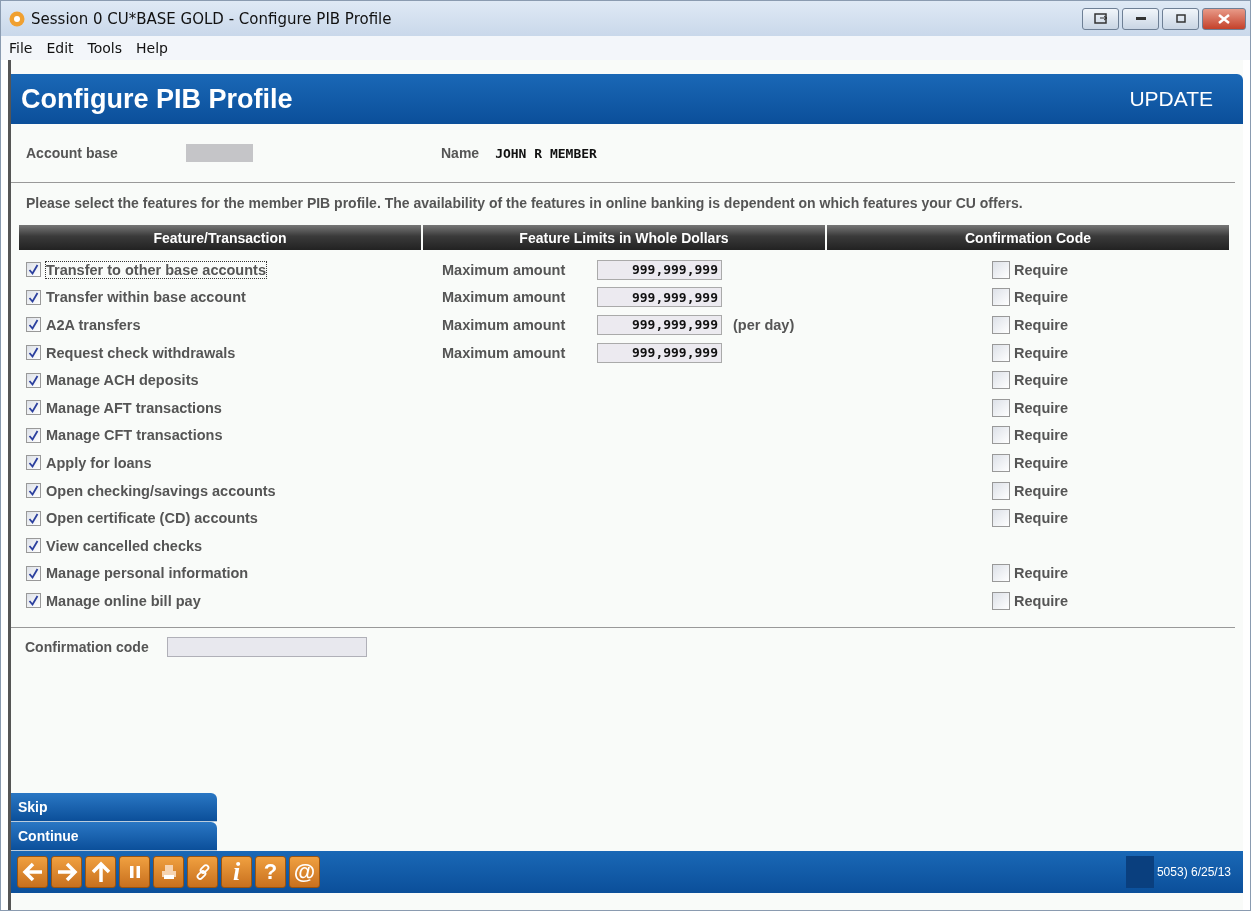 The height and width of the screenshot is (911, 1251). I want to click on feature-label: Manage personal information, so click(147, 573).